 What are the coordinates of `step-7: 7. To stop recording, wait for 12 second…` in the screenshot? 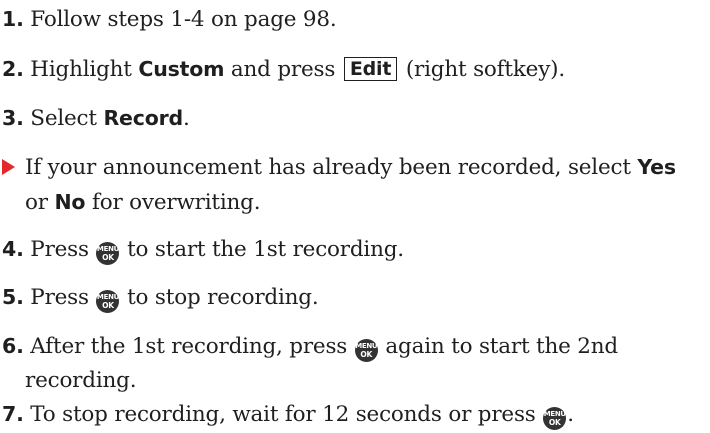 It's located at (354, 414).